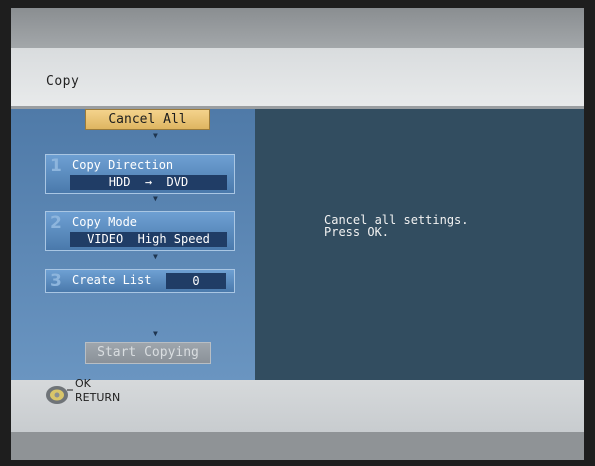  I want to click on step-number: 1, so click(56, 166).